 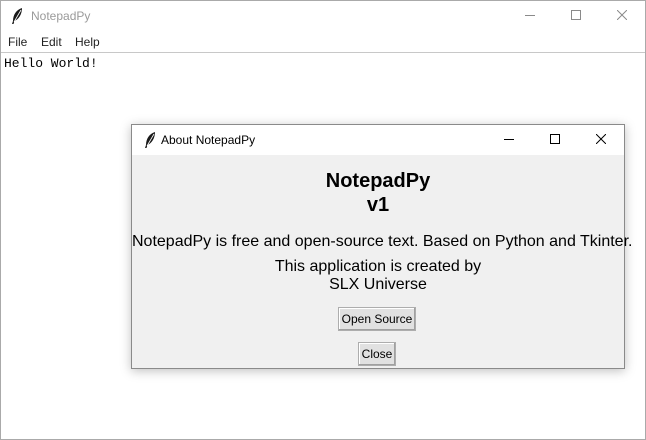 What do you see at coordinates (377, 319) in the screenshot?
I see `open-source-button: Open Source` at bounding box center [377, 319].